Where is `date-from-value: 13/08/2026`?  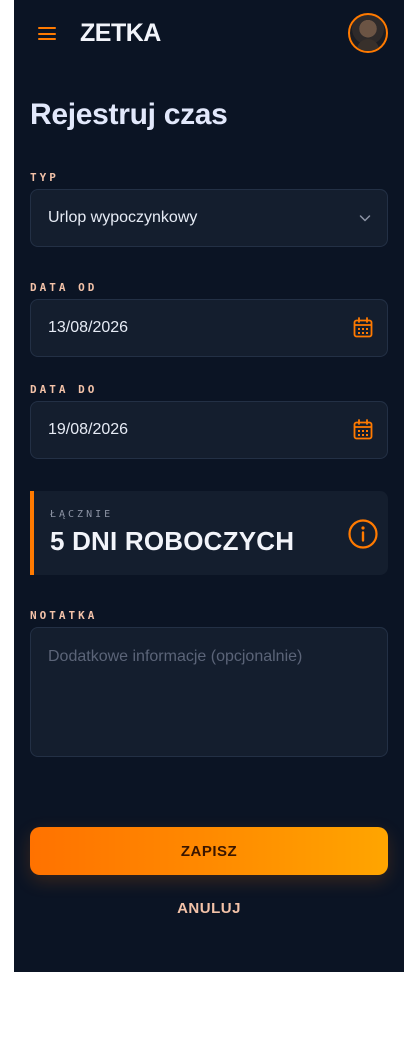 date-from-value: 13/08/2026 is located at coordinates (88, 327).